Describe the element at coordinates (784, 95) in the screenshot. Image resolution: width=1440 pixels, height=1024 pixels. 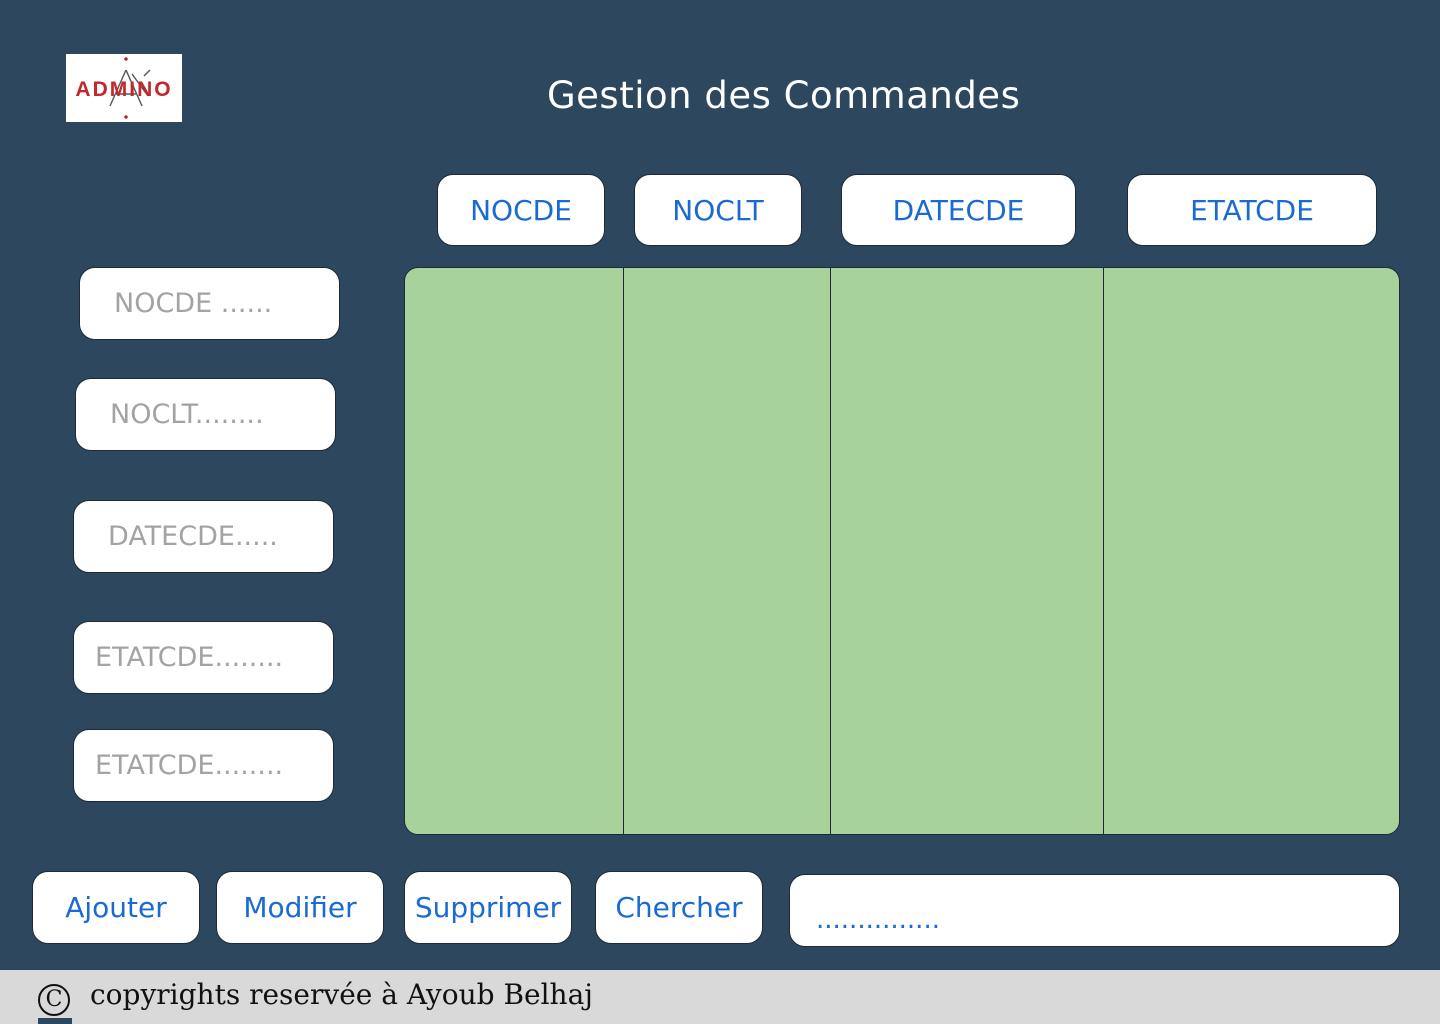
I see `page-title: Gestion des Commandes` at that location.